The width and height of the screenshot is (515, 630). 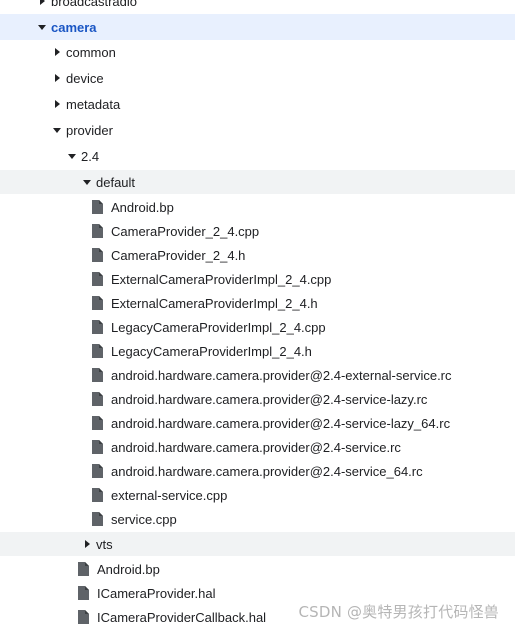 What do you see at coordinates (116, 182) in the screenshot?
I see `tree-item-label: default` at bounding box center [116, 182].